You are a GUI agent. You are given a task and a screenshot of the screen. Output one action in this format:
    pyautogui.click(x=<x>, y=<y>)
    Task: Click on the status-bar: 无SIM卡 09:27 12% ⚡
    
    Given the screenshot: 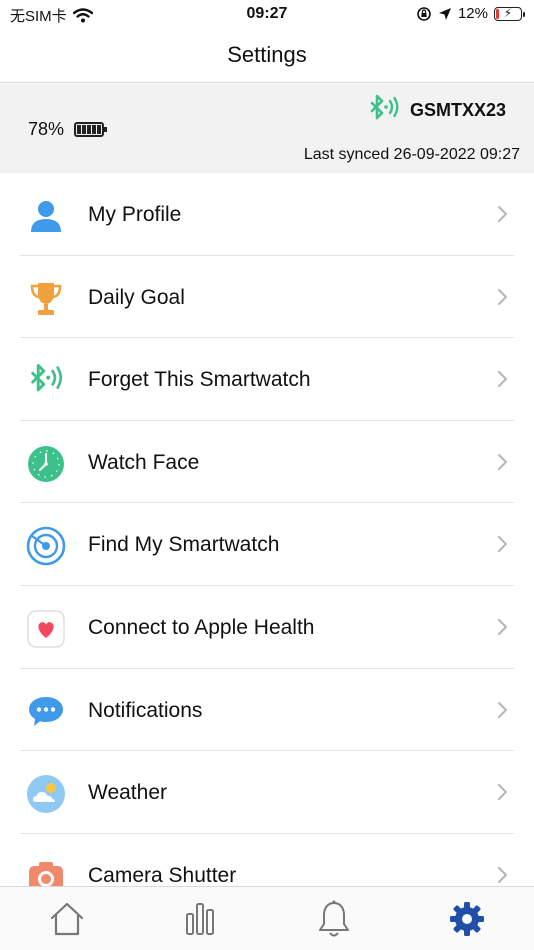 What is the action you would take?
    pyautogui.click(x=267, y=15)
    